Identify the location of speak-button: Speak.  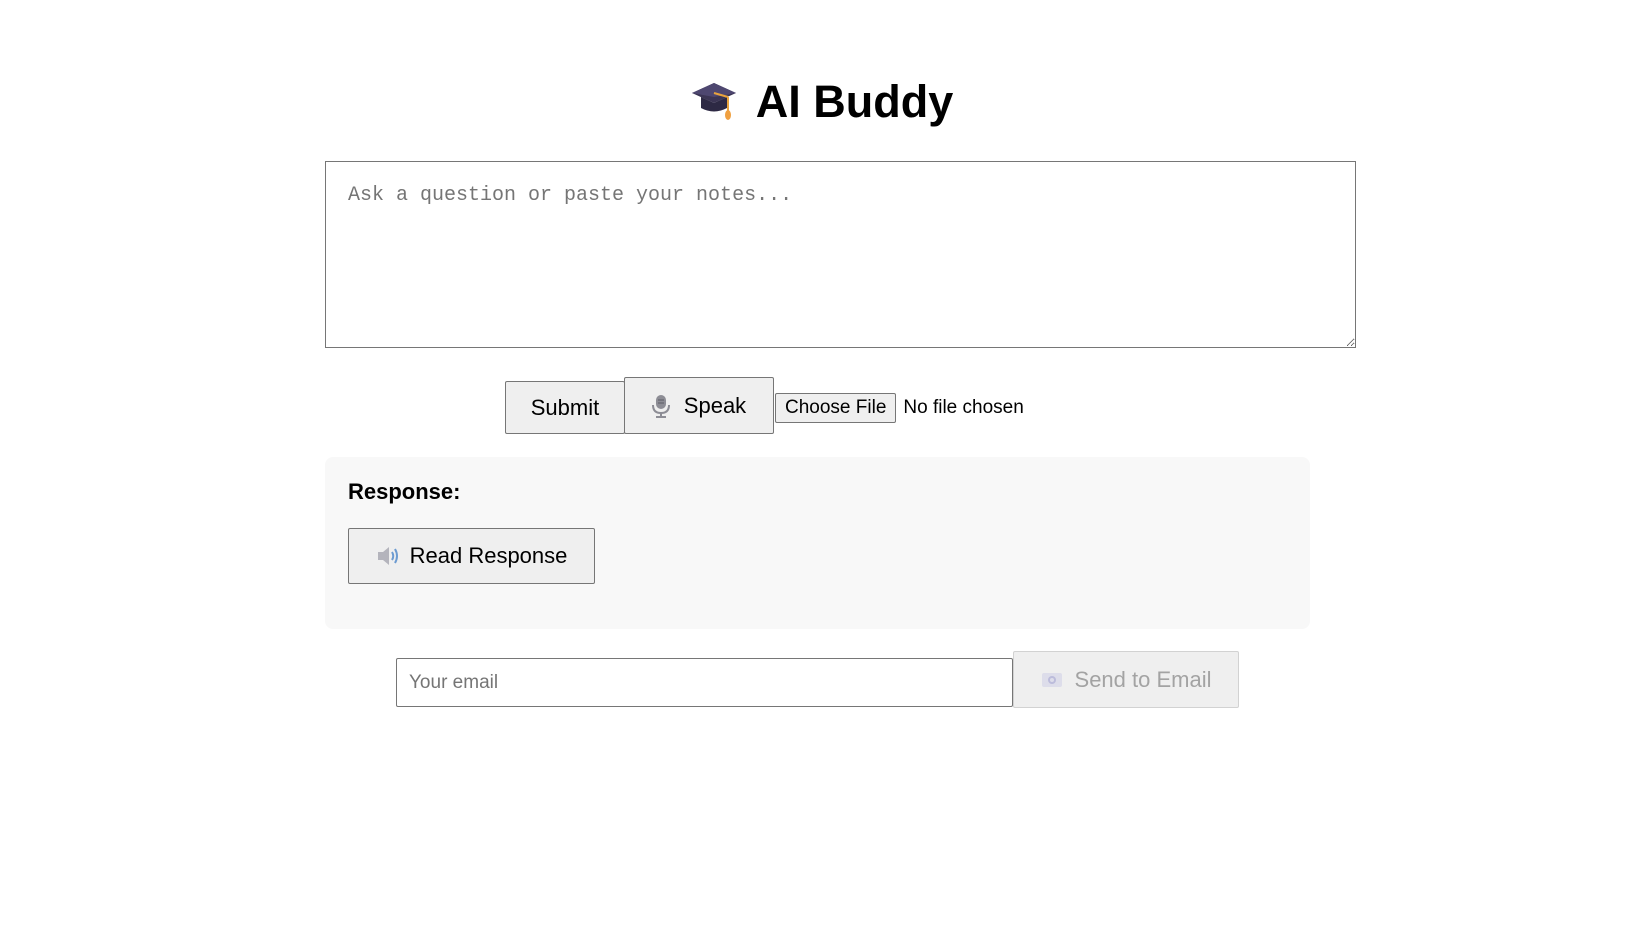
(699, 405).